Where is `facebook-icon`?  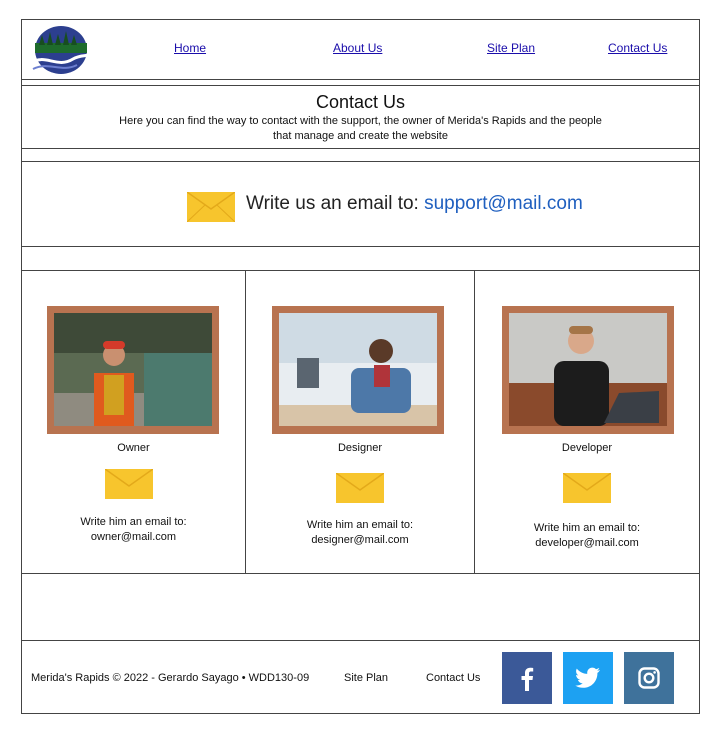 facebook-icon is located at coordinates (527, 679).